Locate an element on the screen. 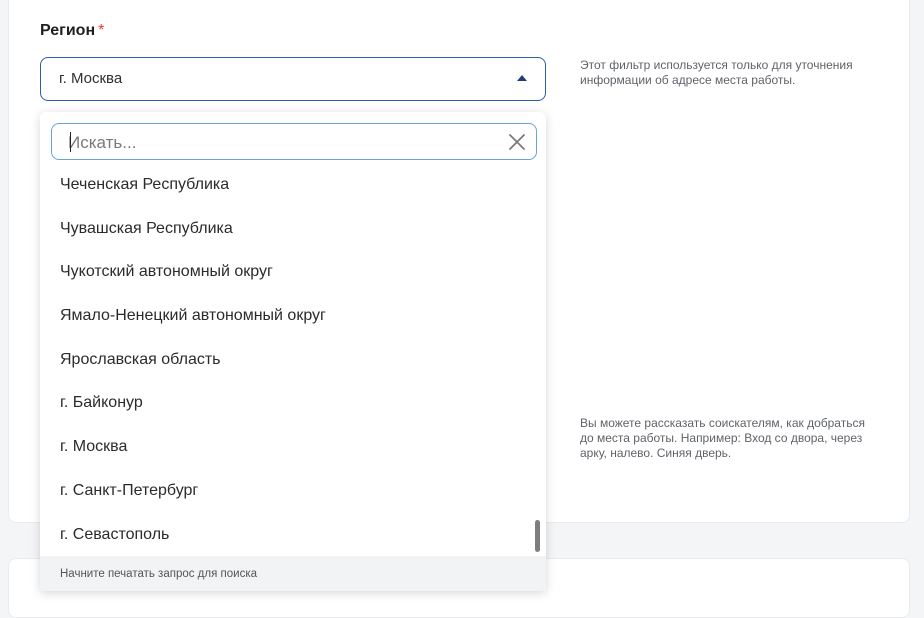  list-item: г. Санкт-Петербург is located at coordinates (293, 491).